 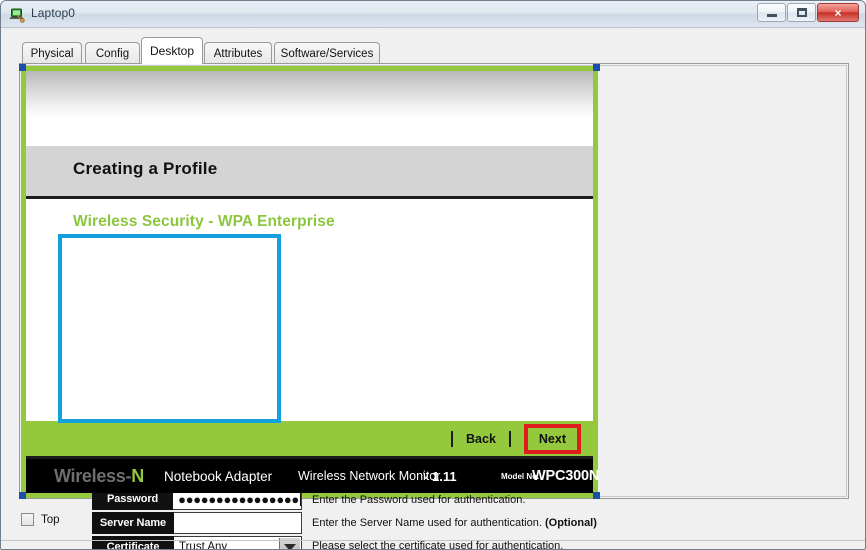 What do you see at coordinates (238, 523) in the screenshot?
I see `server-name-input` at bounding box center [238, 523].